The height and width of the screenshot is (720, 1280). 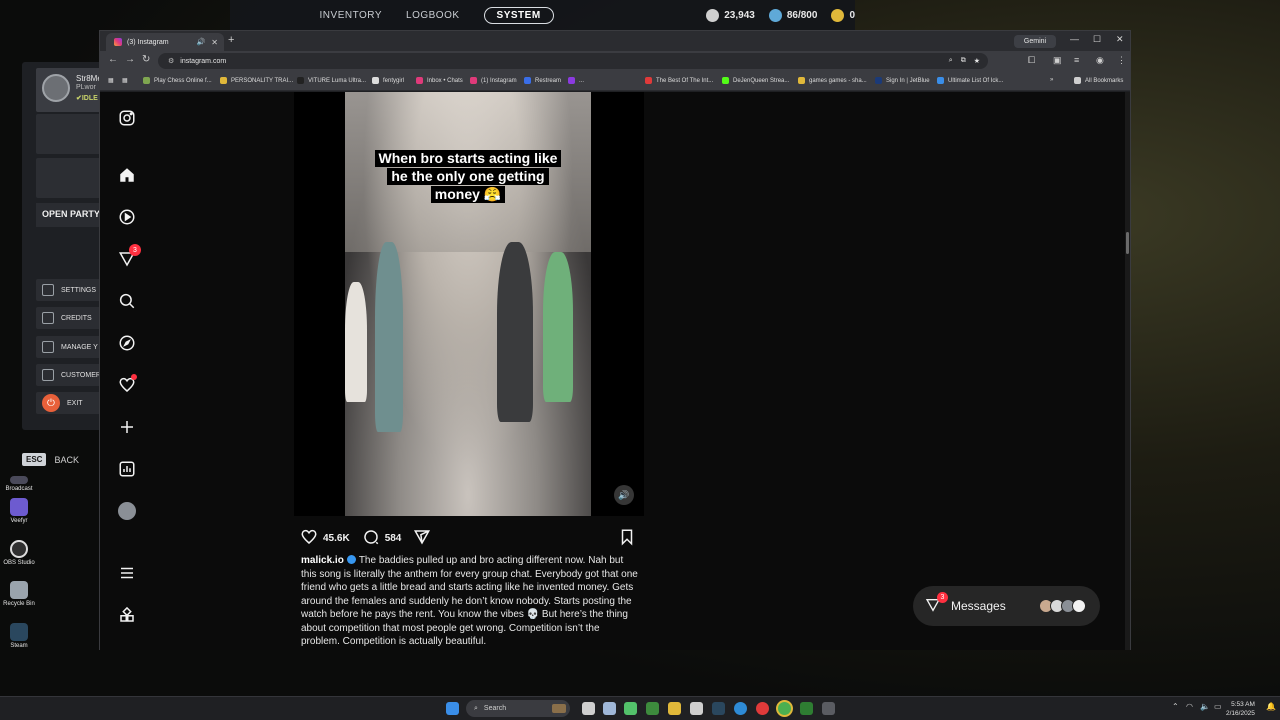 What do you see at coordinates (71, 403) in the screenshot?
I see `exit-button: ⏻ EXIT` at bounding box center [71, 403].